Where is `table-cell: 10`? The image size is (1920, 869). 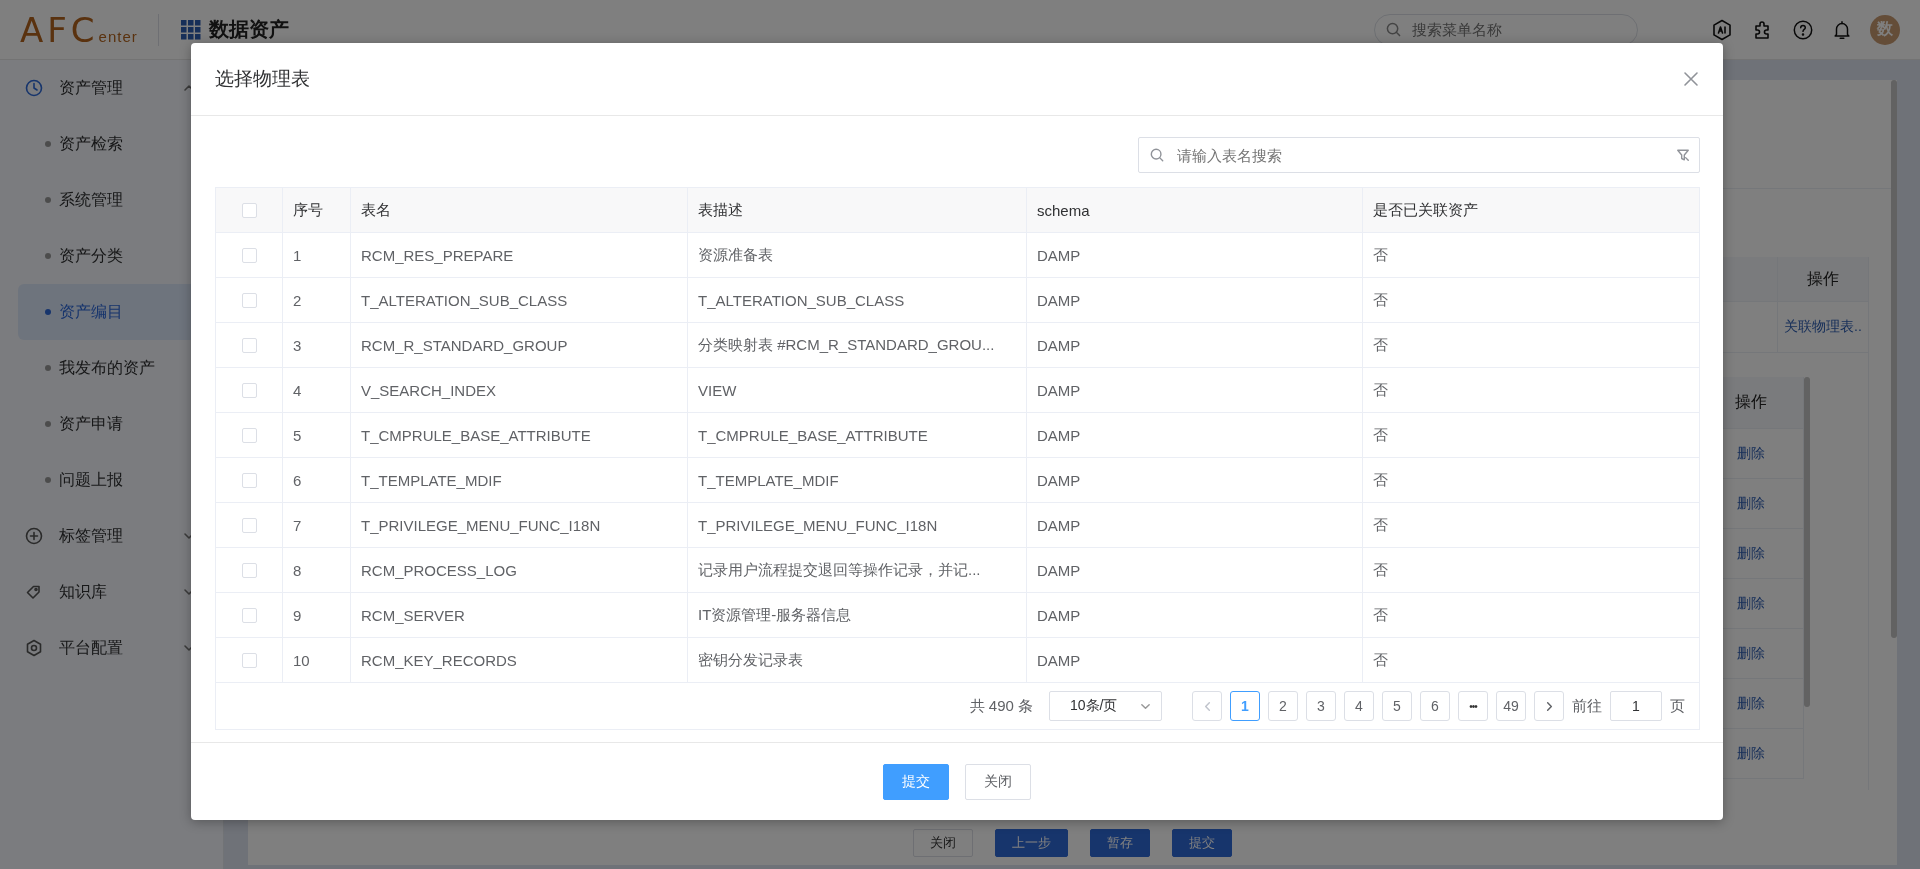
table-cell: 10 is located at coordinates (317, 660).